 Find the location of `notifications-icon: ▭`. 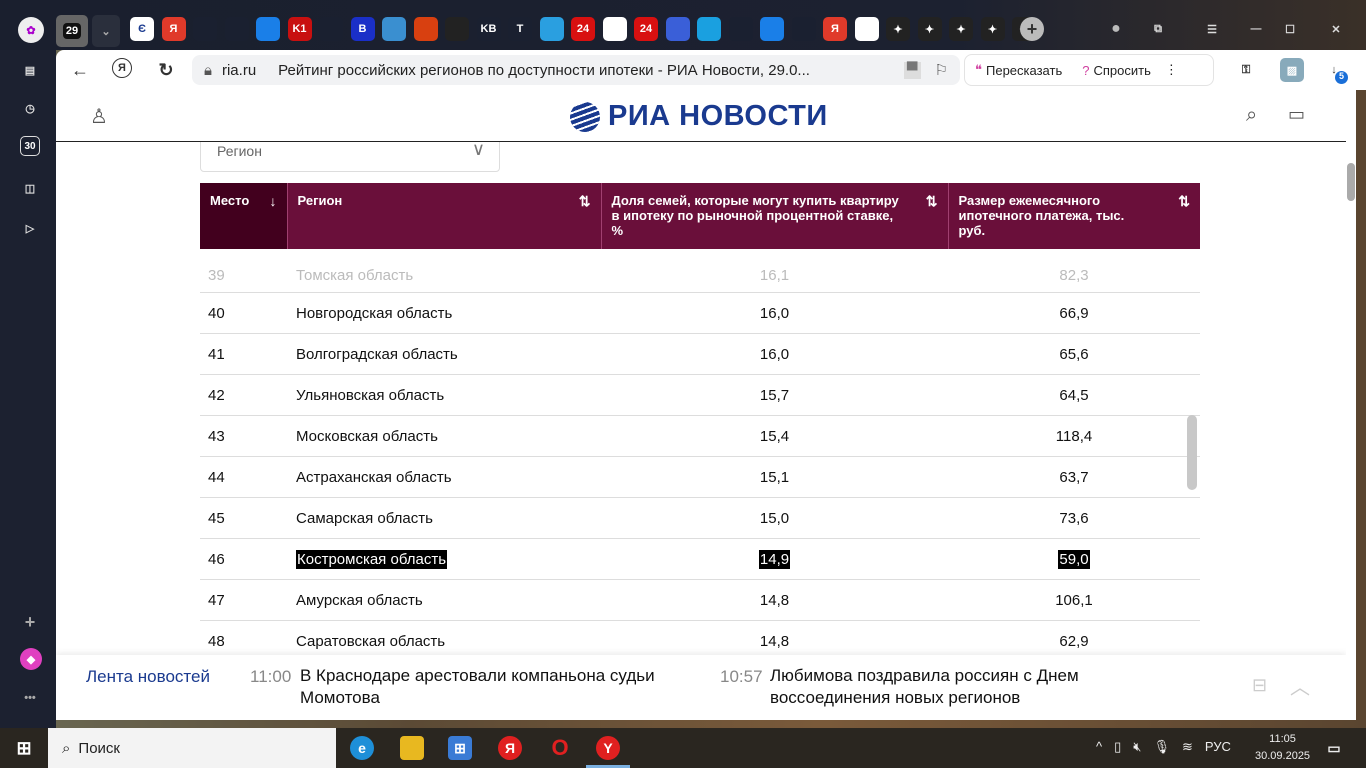

notifications-icon: ▭ is located at coordinates (1334, 748).